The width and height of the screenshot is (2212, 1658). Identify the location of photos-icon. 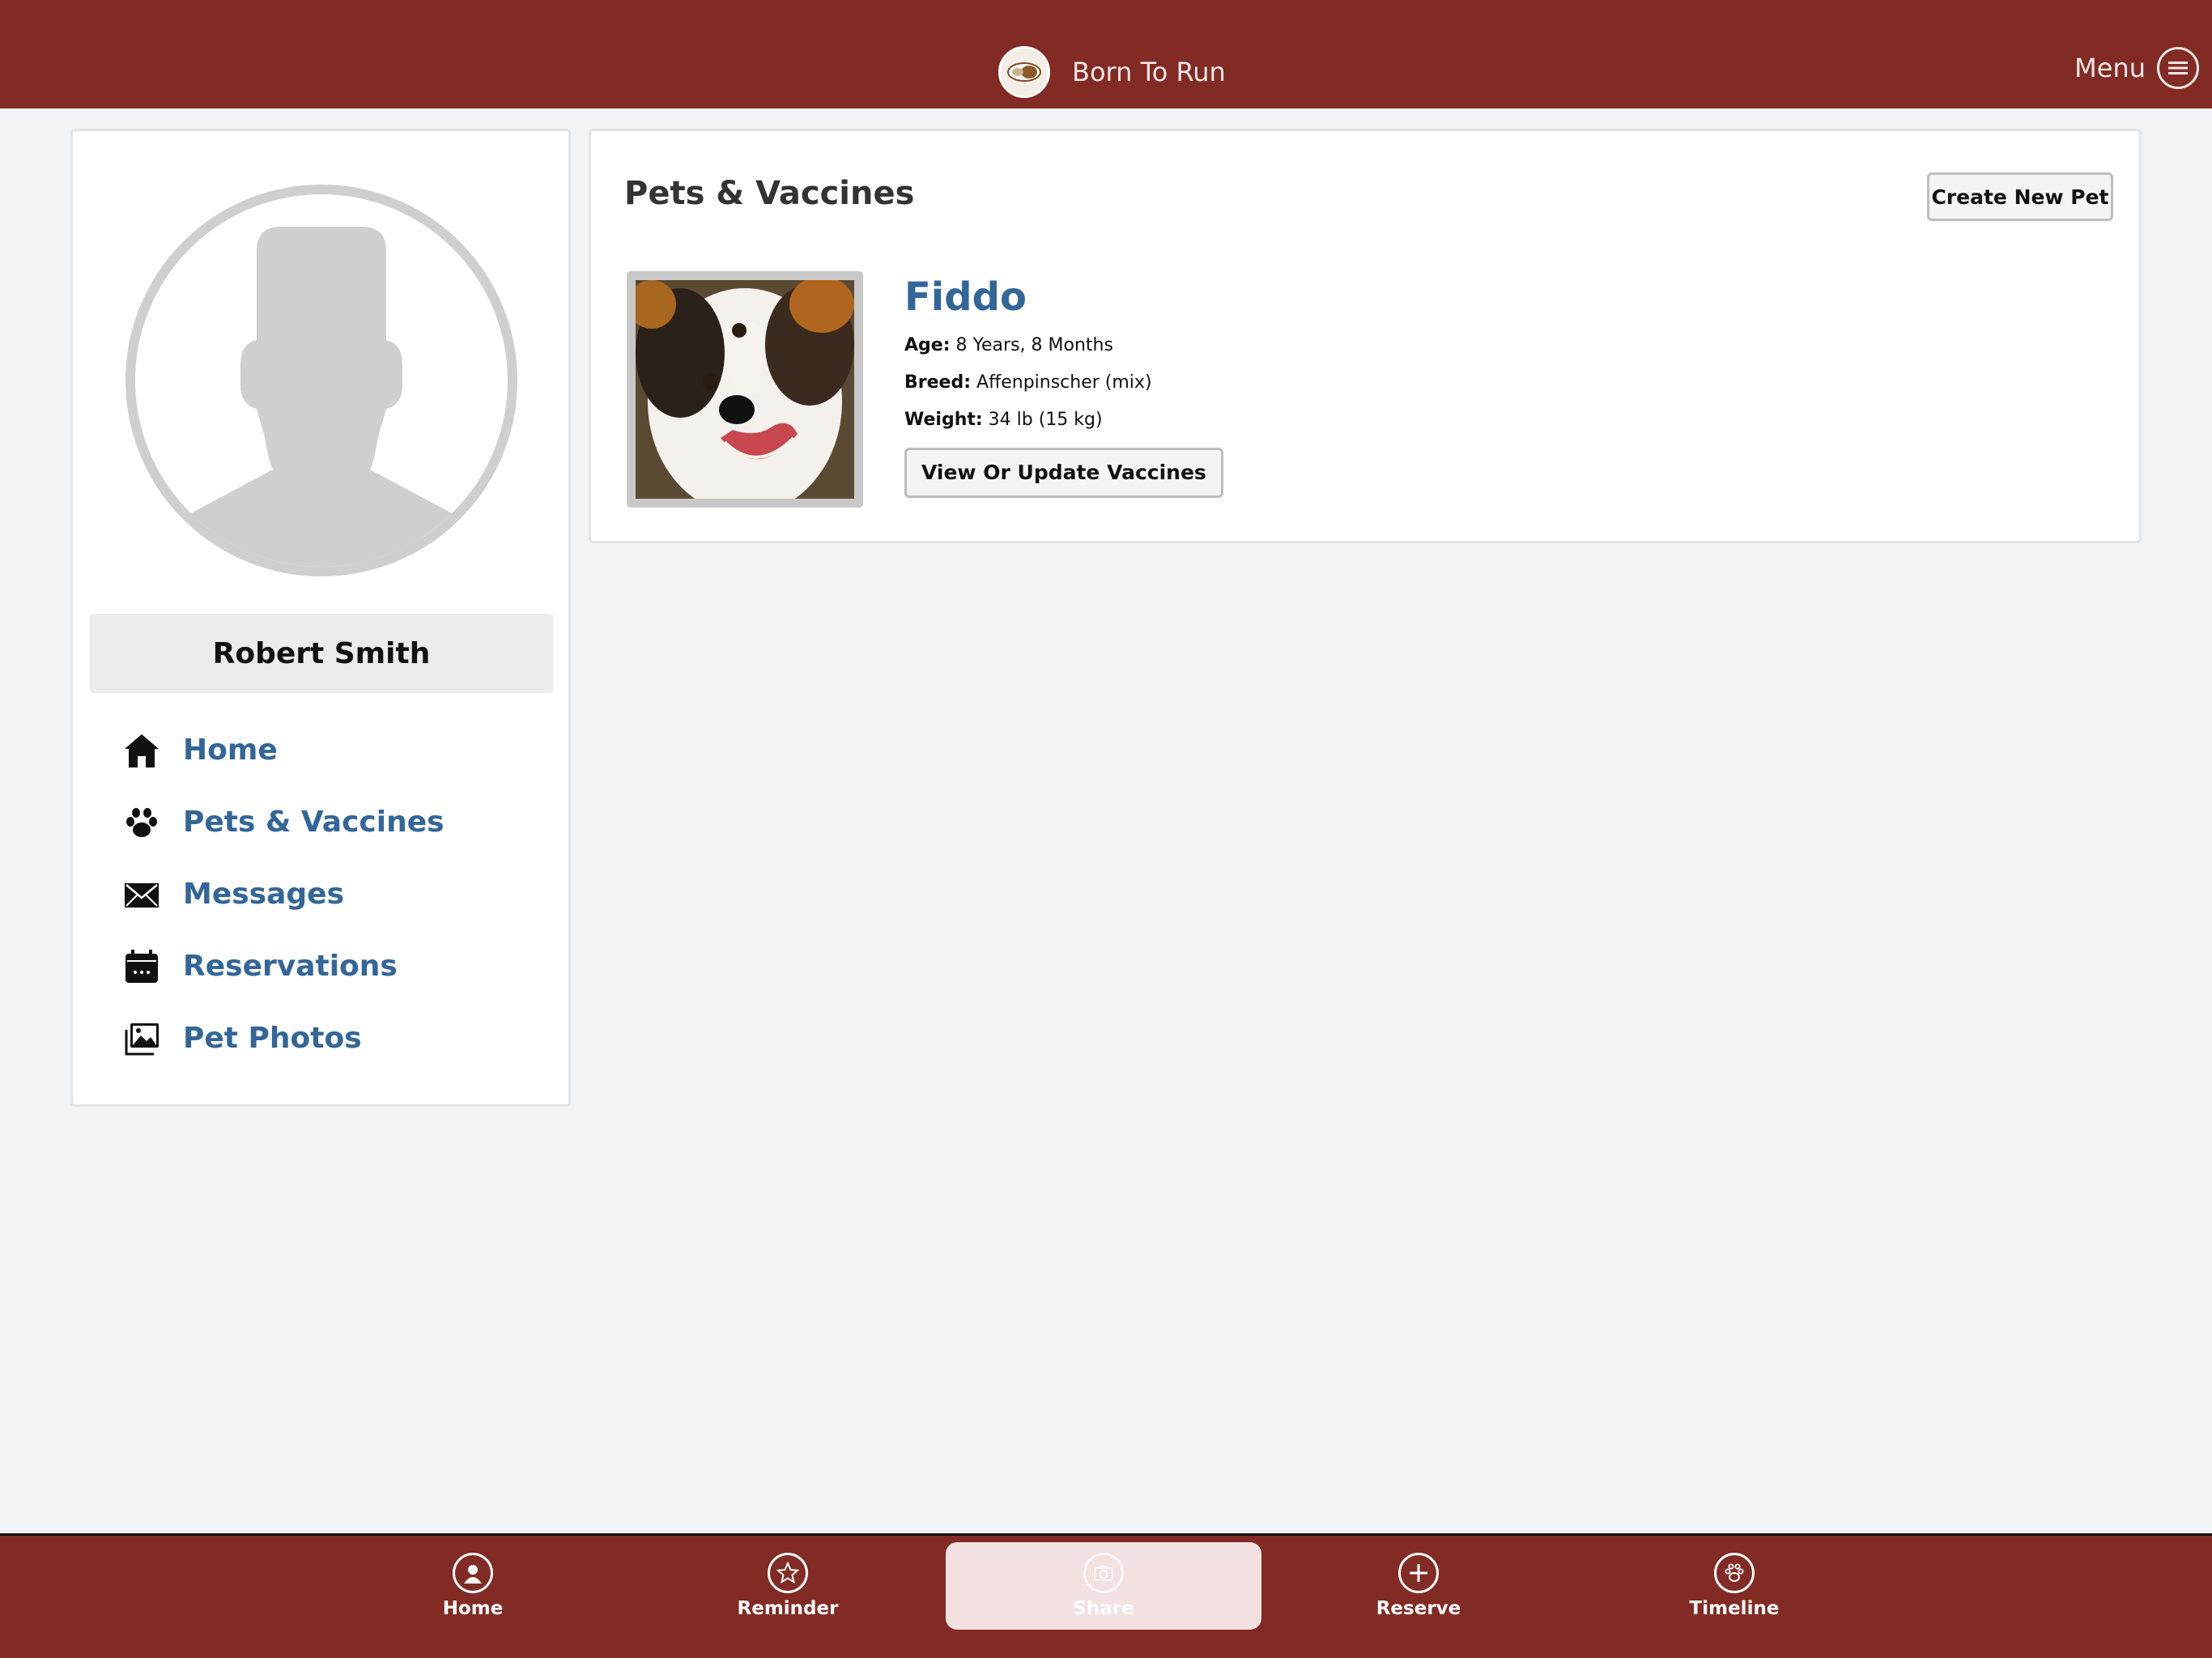
(141, 1038).